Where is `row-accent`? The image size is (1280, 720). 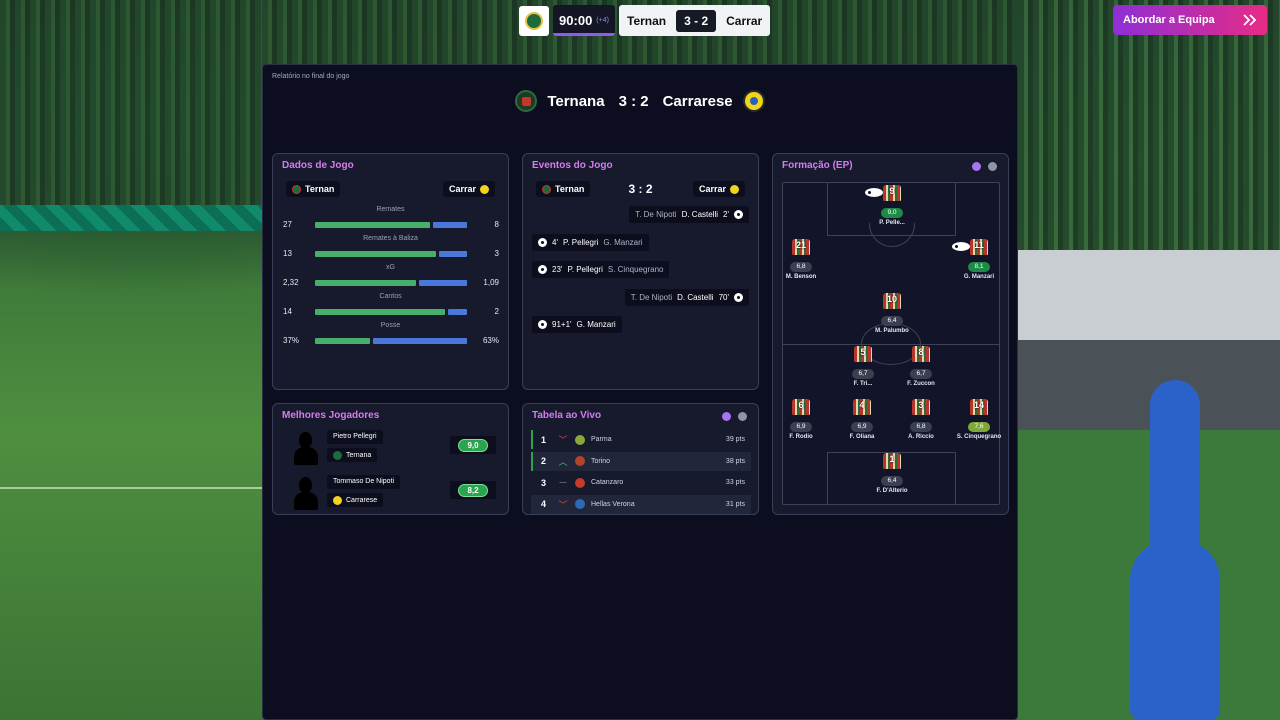 row-accent is located at coordinates (532, 439).